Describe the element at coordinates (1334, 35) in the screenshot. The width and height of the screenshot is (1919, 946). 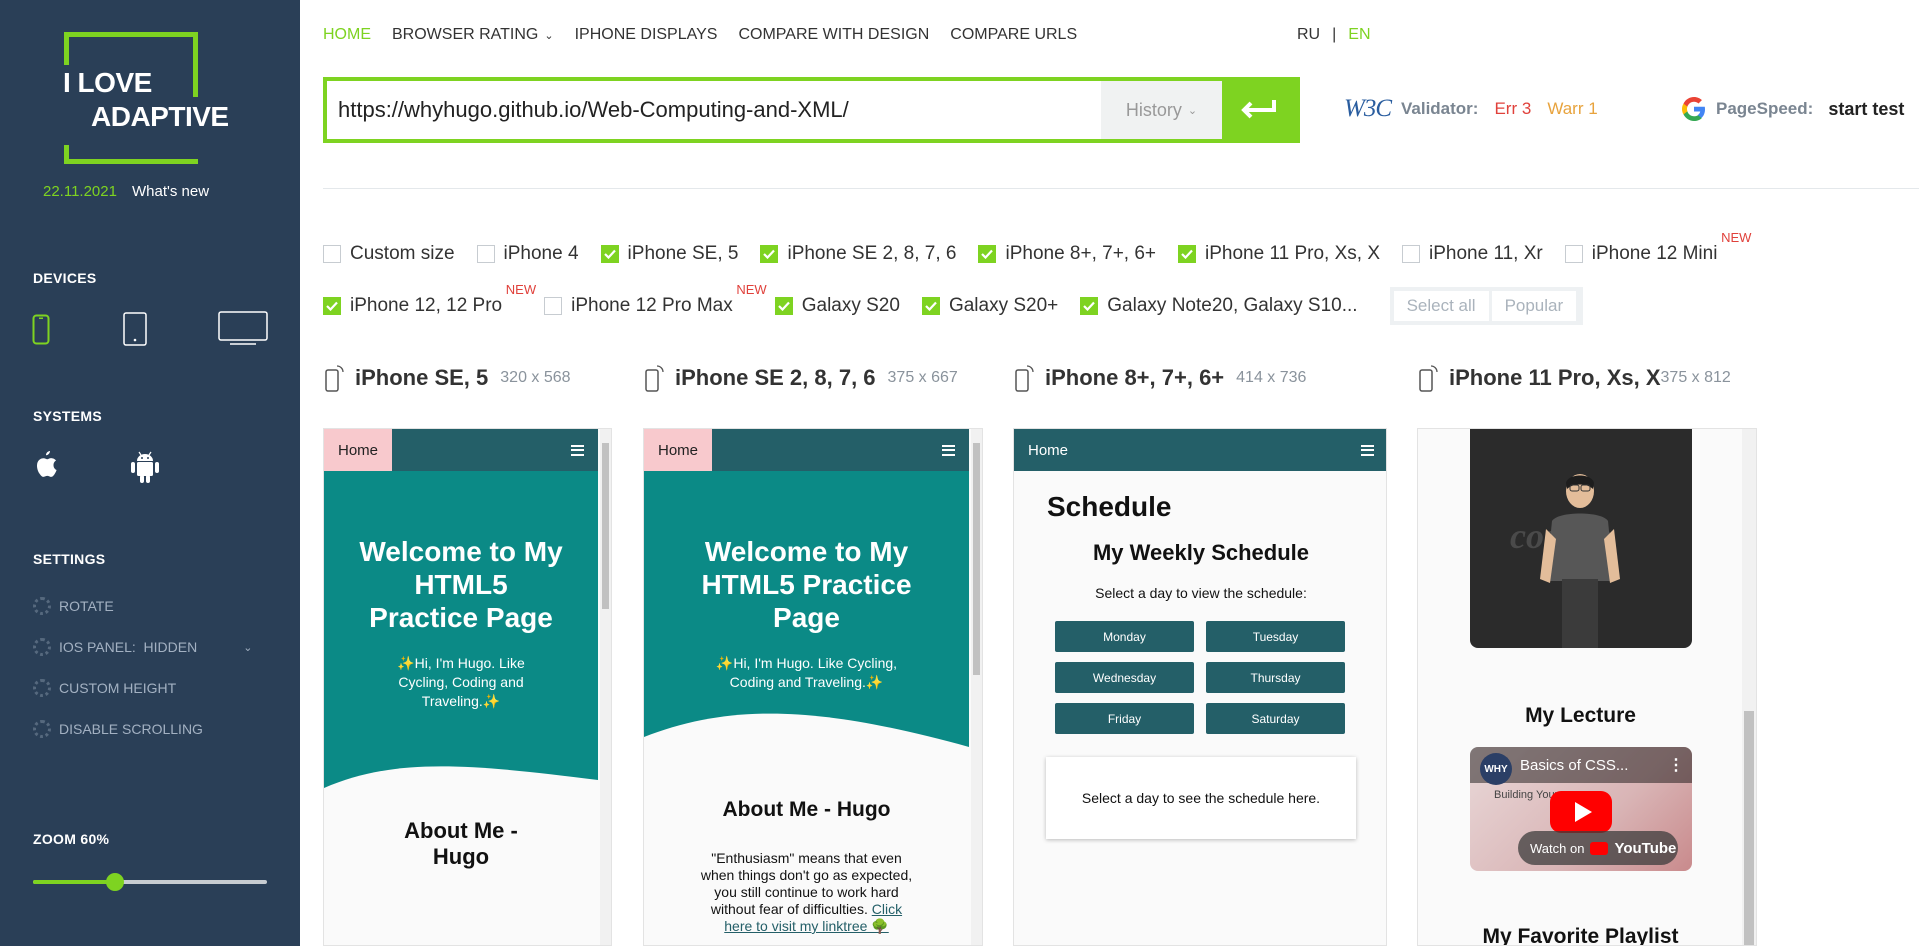
I see `language-switch: RU | EN` at that location.